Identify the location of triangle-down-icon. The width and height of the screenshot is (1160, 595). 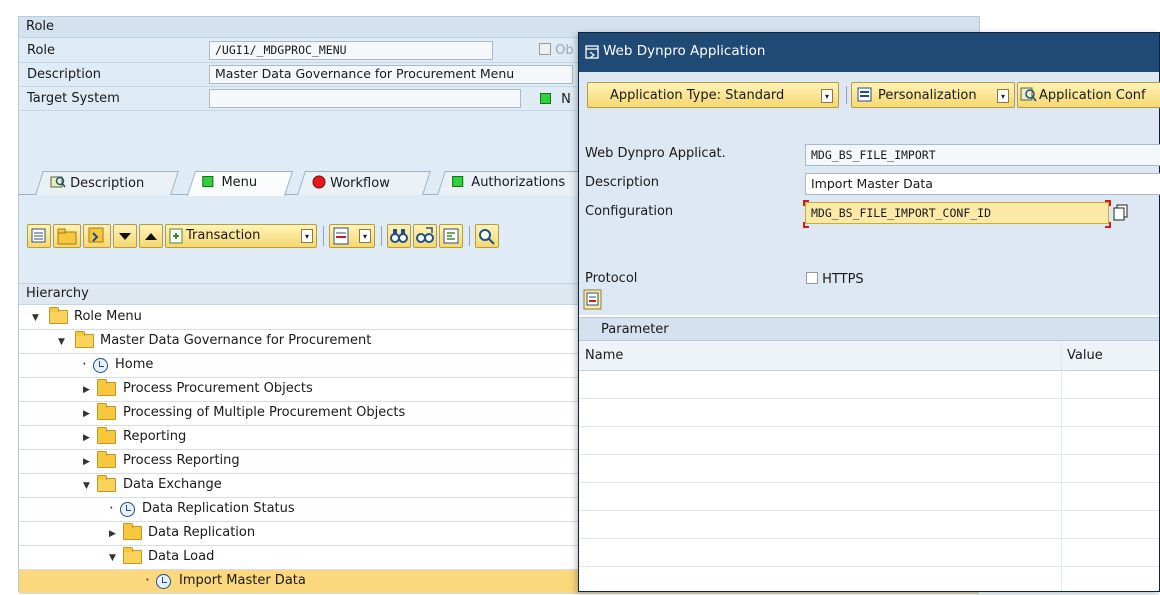
(125, 236).